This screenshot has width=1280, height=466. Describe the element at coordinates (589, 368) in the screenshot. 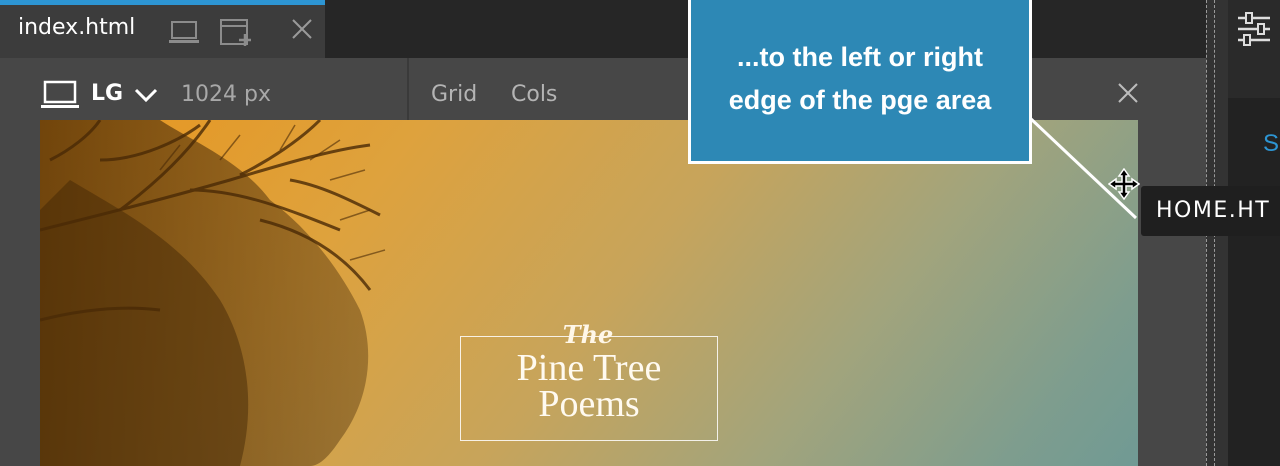

I see `title-line-1: Pine Tree` at that location.